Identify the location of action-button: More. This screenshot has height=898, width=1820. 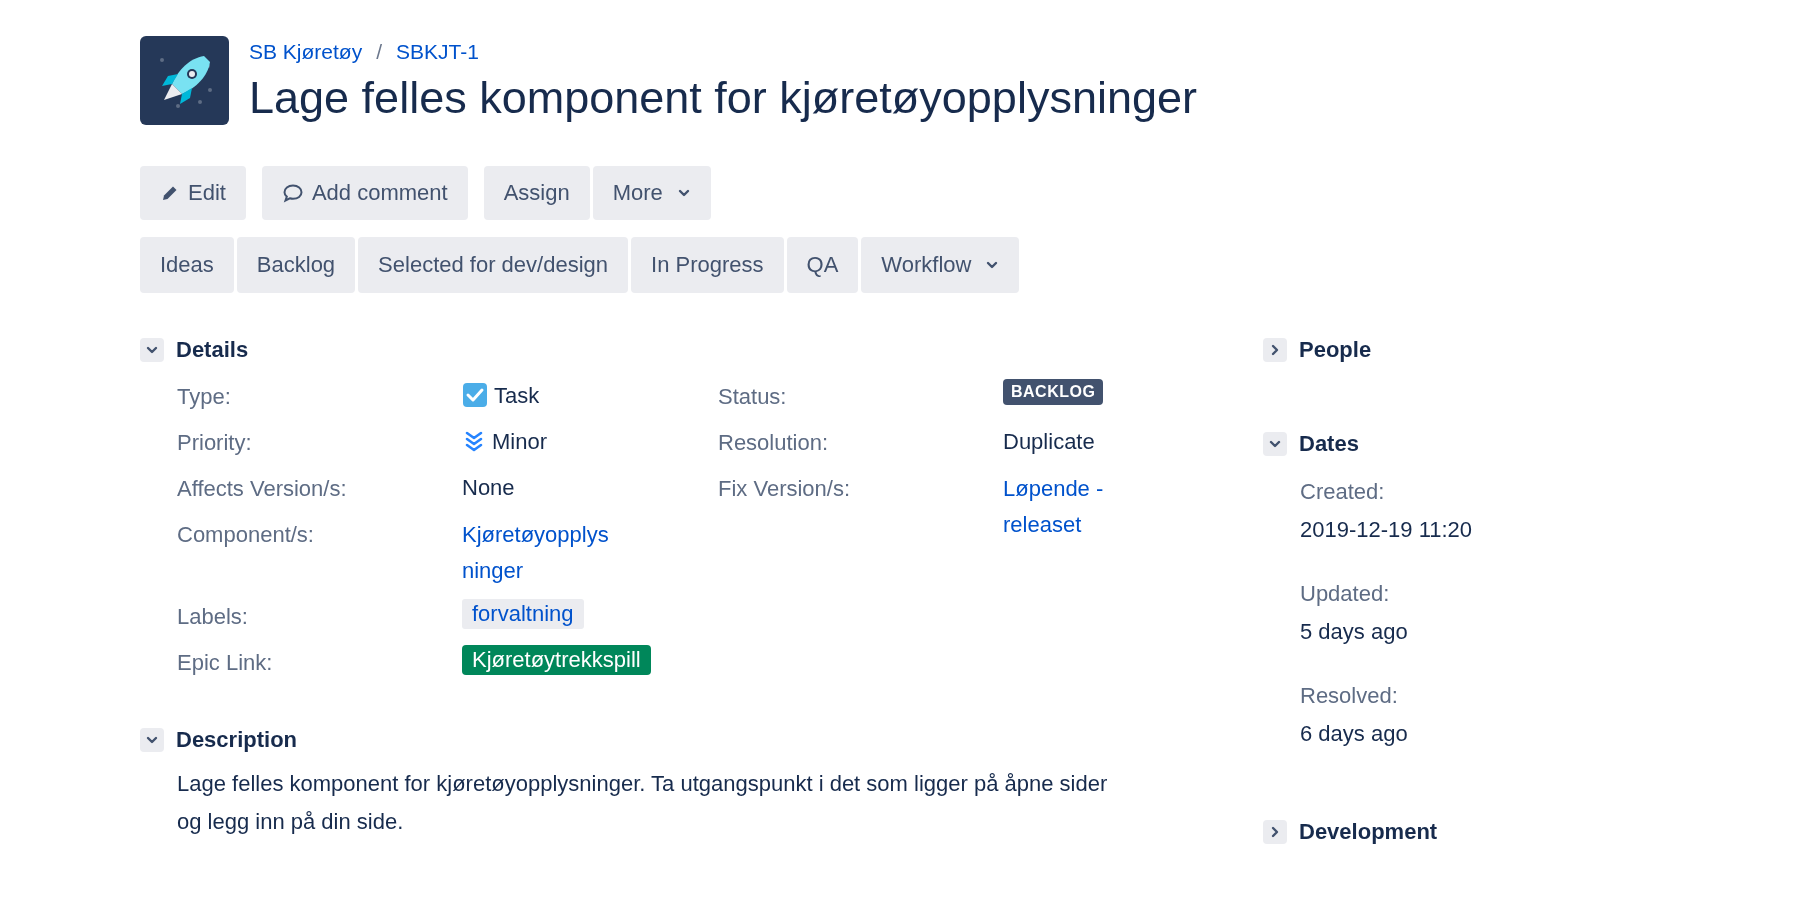
(651, 192).